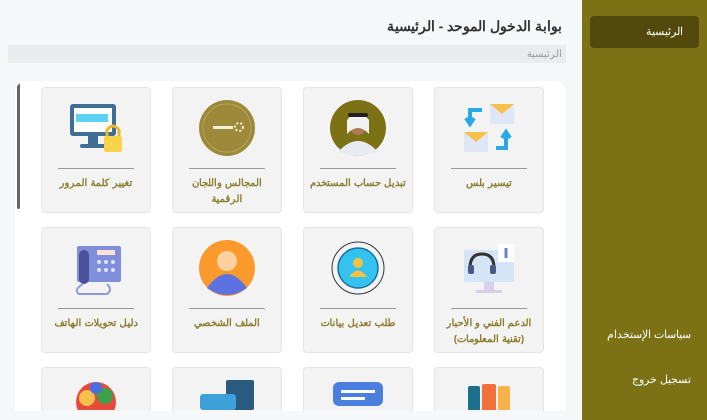 This screenshot has height=420, width=707. I want to click on man-avatar-icon, so click(358, 128).